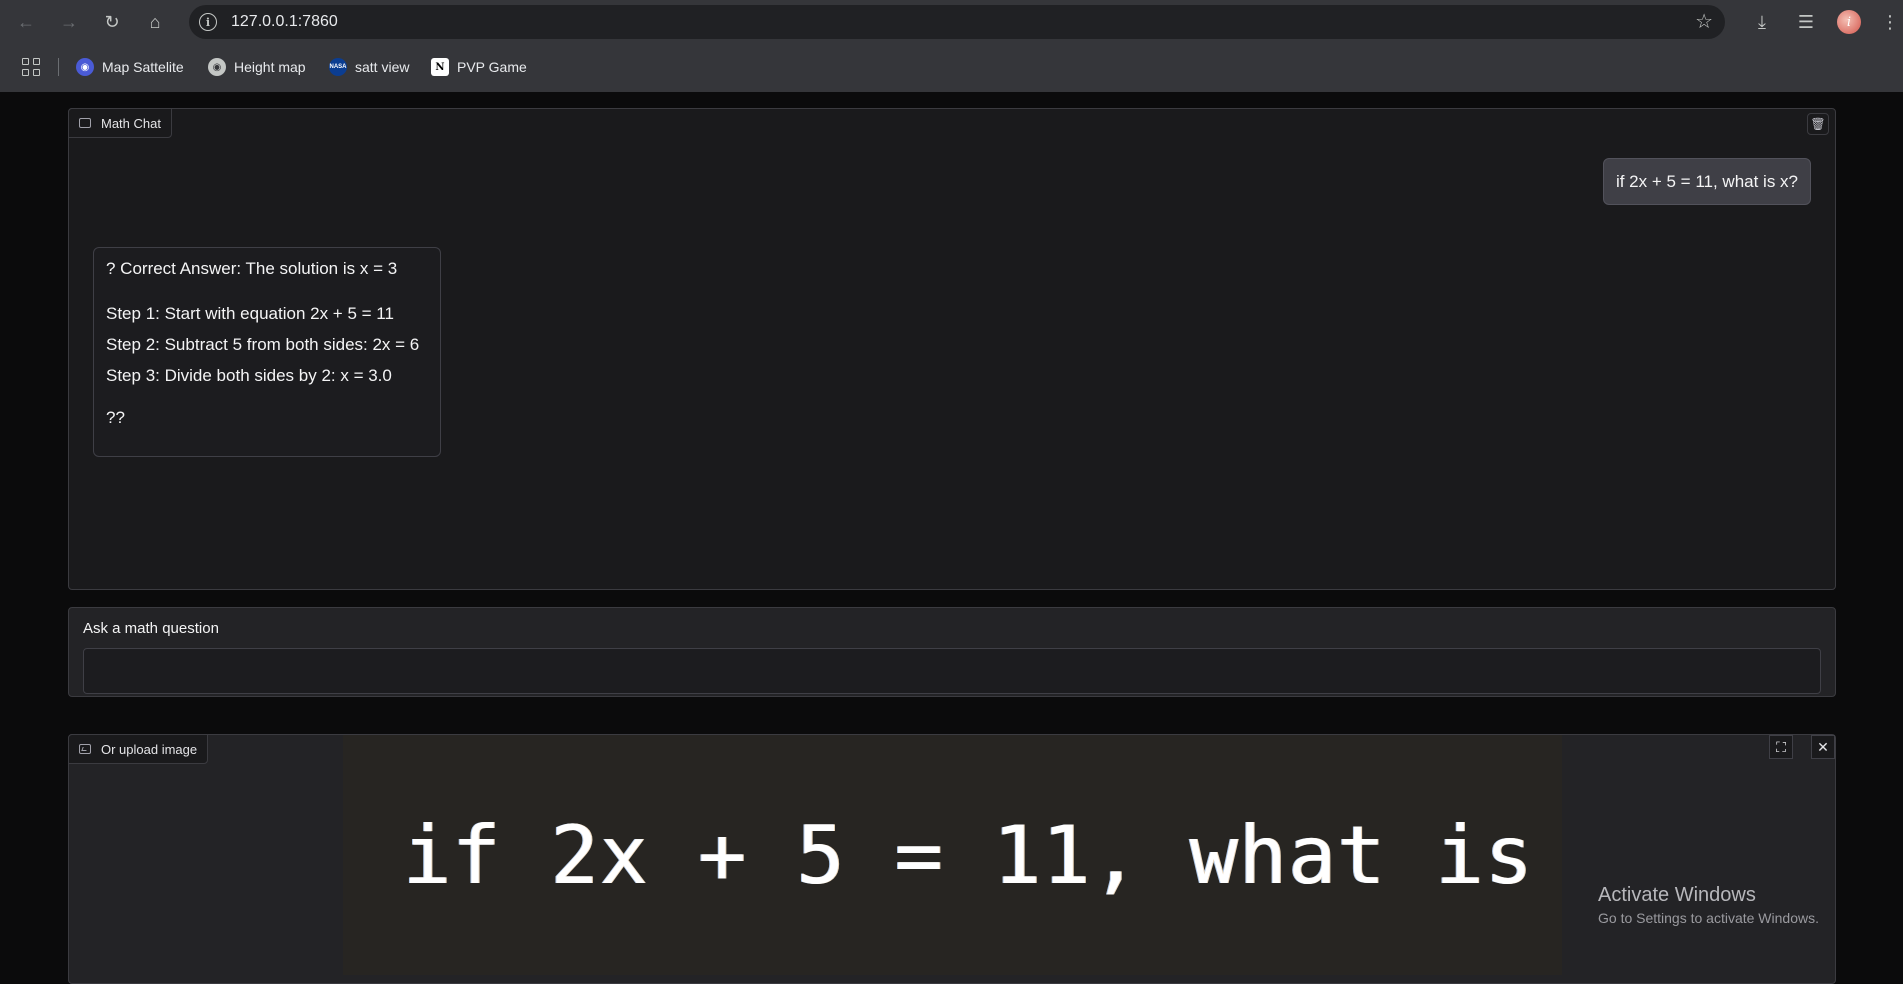  I want to click on question-label: Ask a math question, so click(151, 628).